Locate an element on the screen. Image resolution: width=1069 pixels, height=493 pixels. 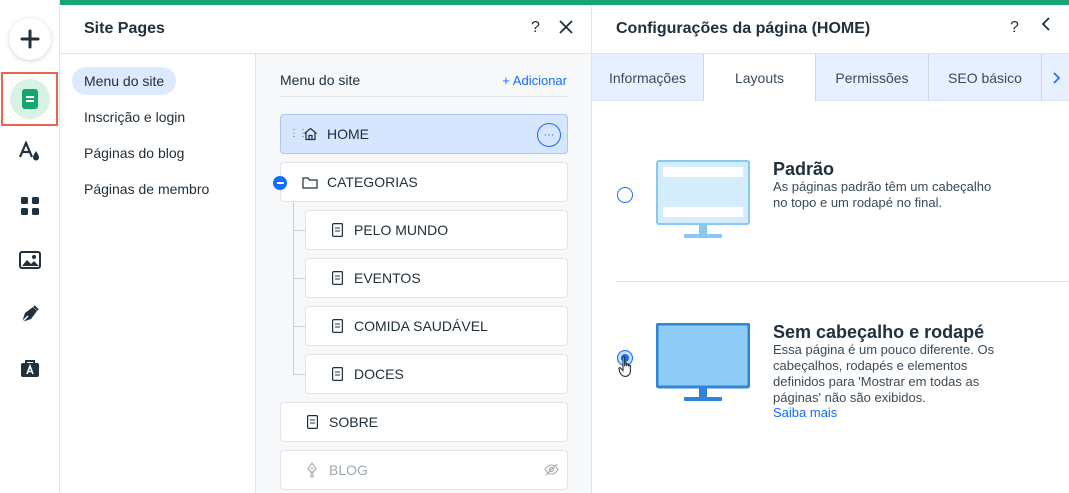
page-row-categorias: CATEGORIAS is located at coordinates (420, 182).